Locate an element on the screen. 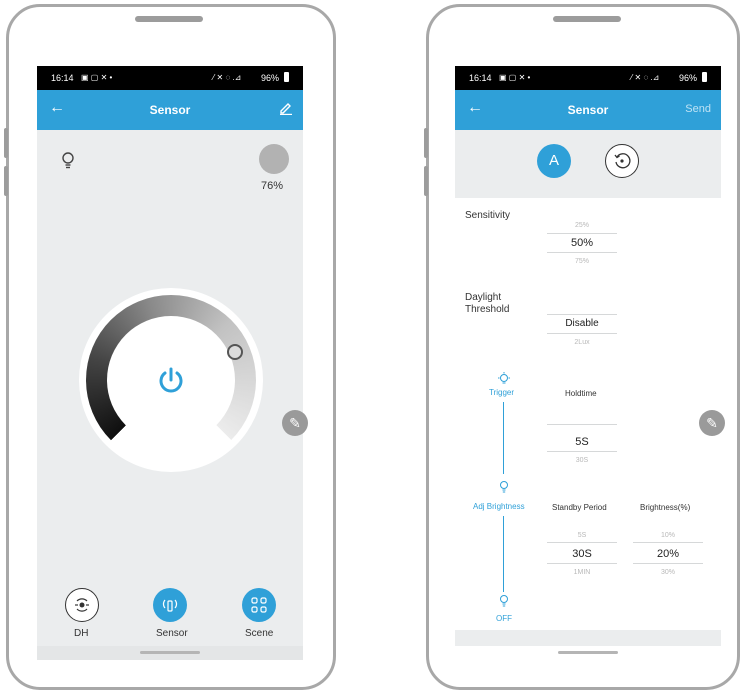  sensor-button is located at coordinates (170, 605).